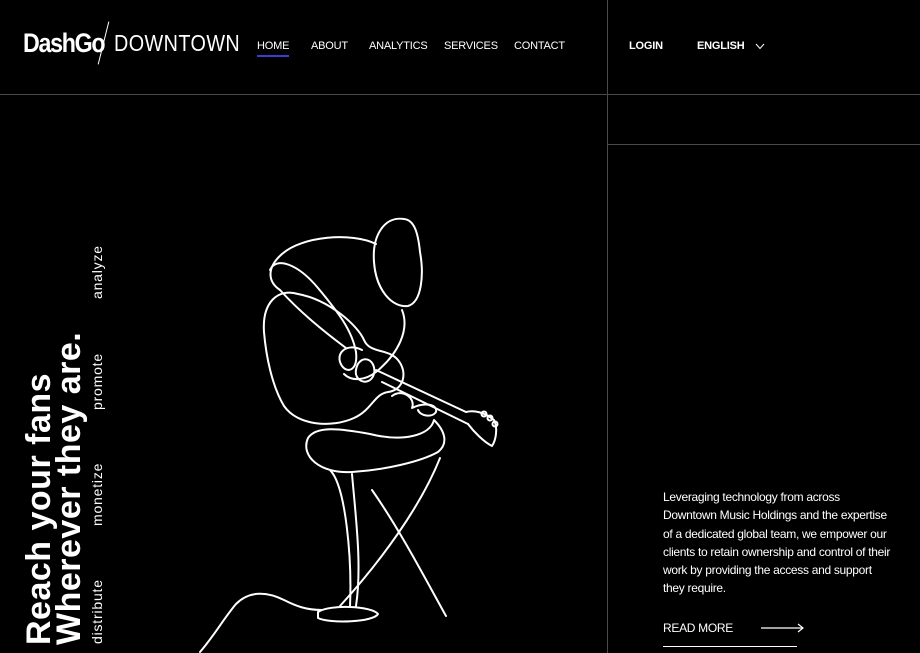 Image resolution: width=920 pixels, height=653 pixels. What do you see at coordinates (764, 144) in the screenshot?
I see `right-panel-divider` at bounding box center [764, 144].